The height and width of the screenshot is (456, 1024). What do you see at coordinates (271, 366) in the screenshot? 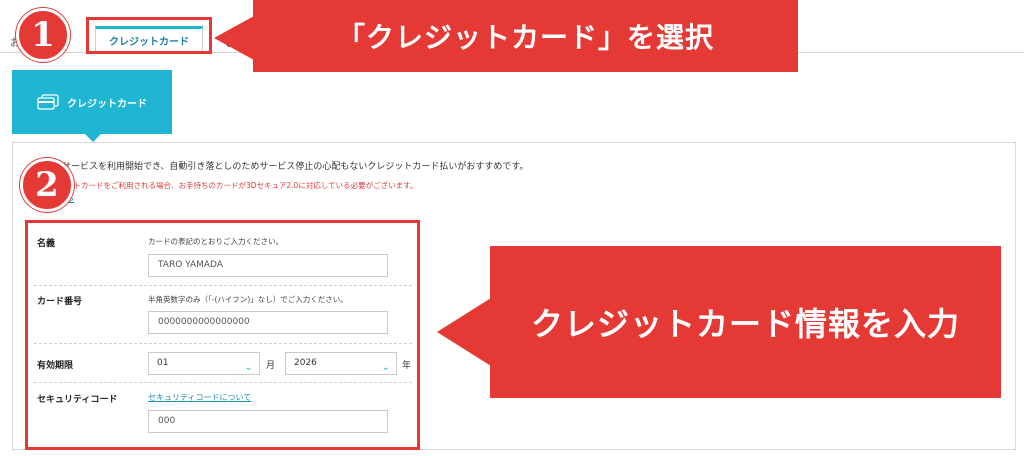
I see `month-unit: 月` at bounding box center [271, 366].